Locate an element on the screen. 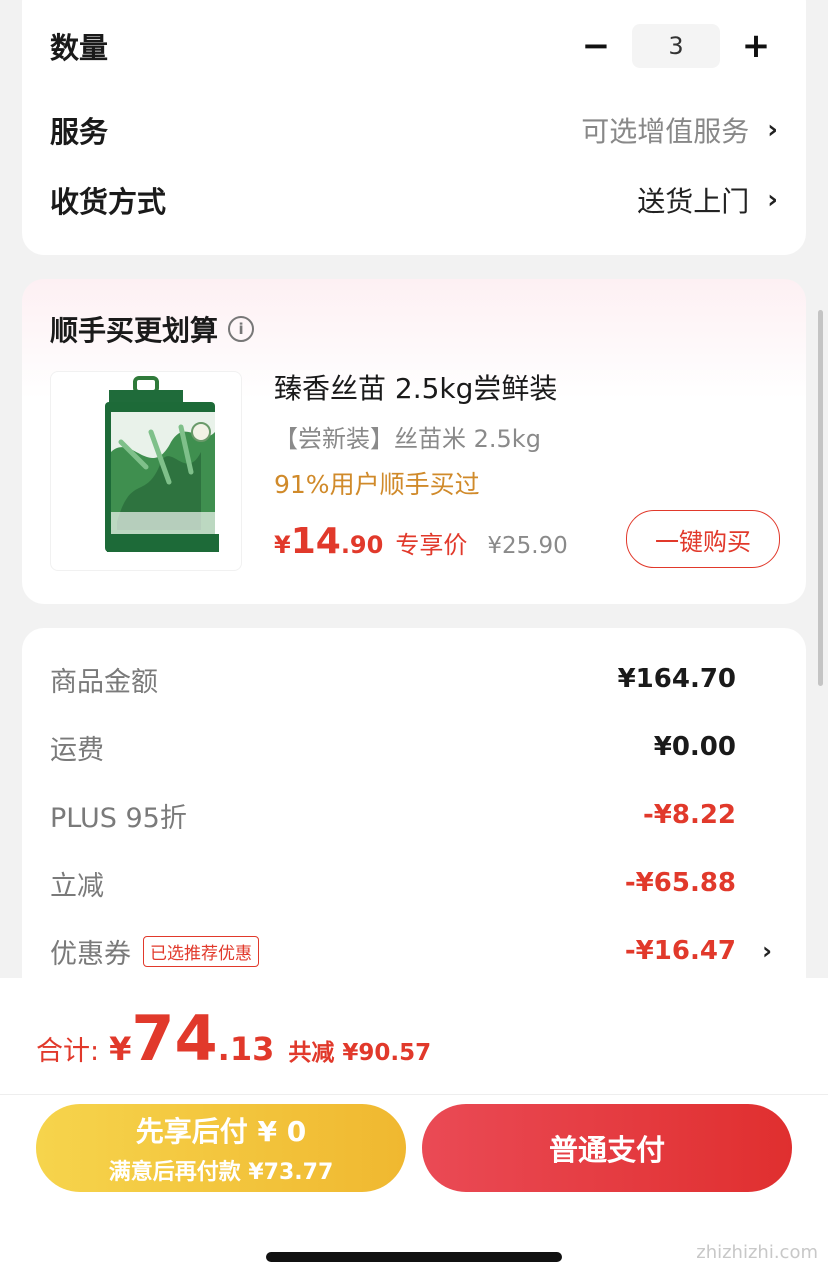 The height and width of the screenshot is (1282, 828). original-price: ¥25.90 is located at coordinates (527, 546).